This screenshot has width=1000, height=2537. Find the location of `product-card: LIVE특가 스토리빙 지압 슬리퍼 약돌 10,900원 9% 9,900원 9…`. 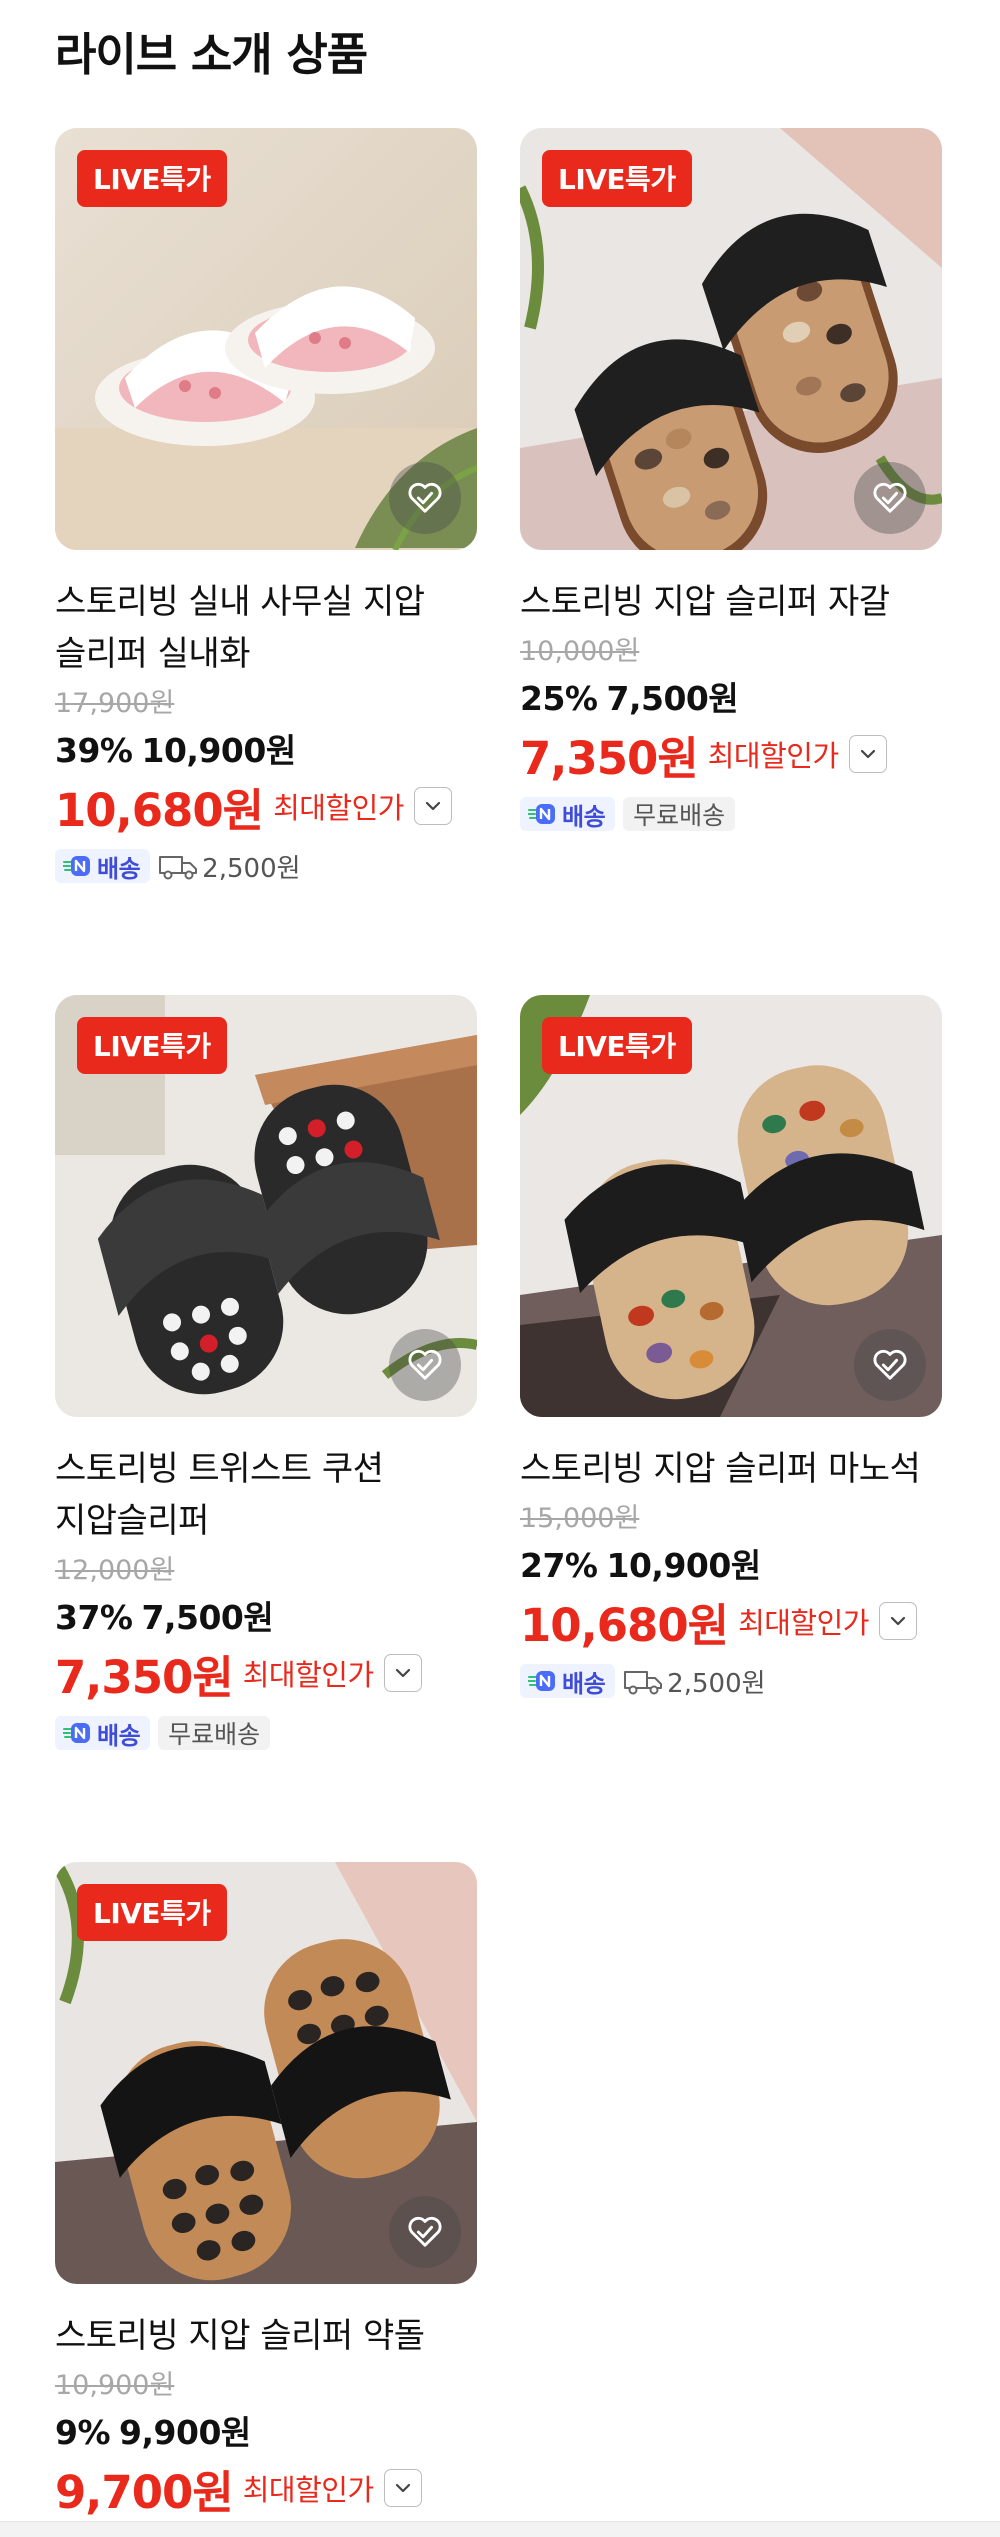

product-card: LIVE특가 스토리빙 지압 슬리퍼 약돌 10,900원 9% 9,900원 9… is located at coordinates (266, 2190).